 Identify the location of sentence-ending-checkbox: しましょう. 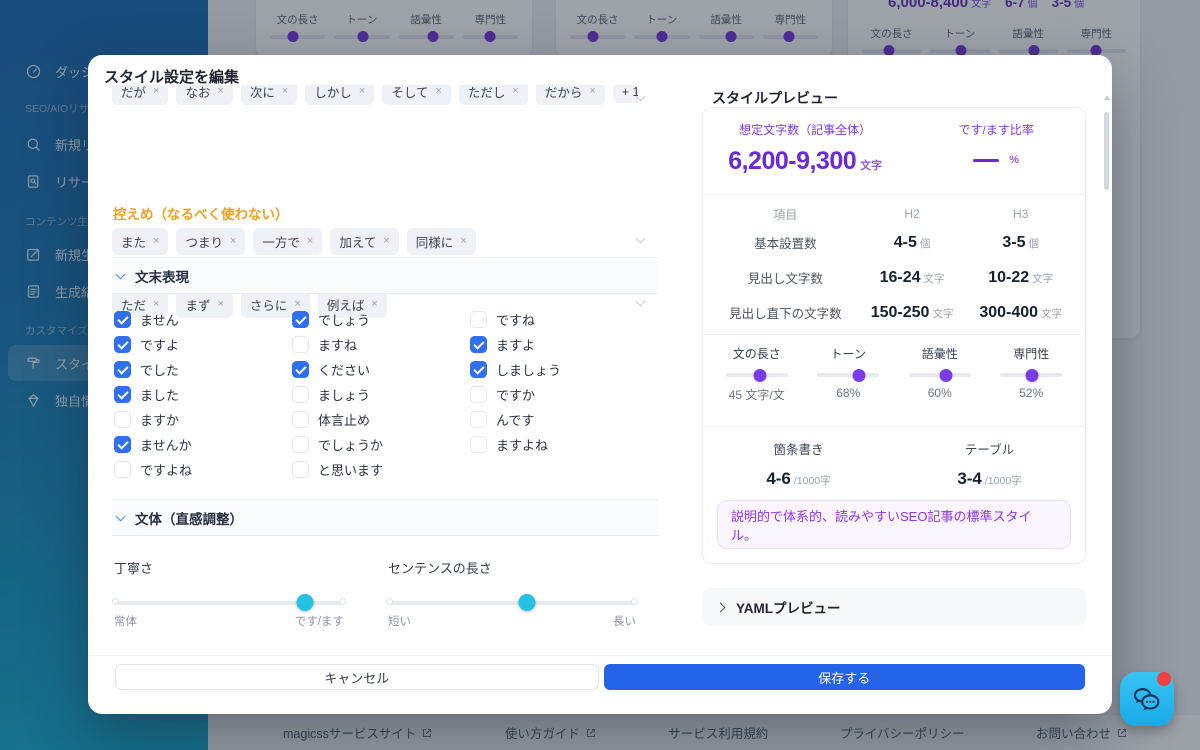
(554, 369).